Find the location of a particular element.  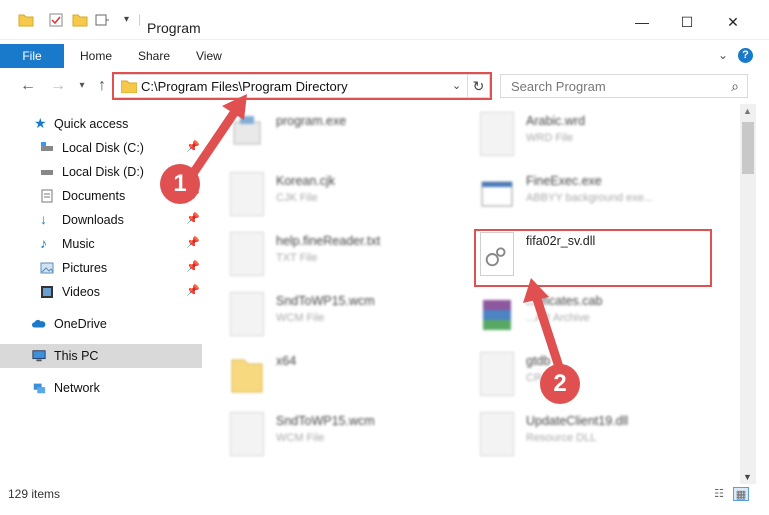

sidebar-item-label: Quick access is located at coordinates (91, 124).